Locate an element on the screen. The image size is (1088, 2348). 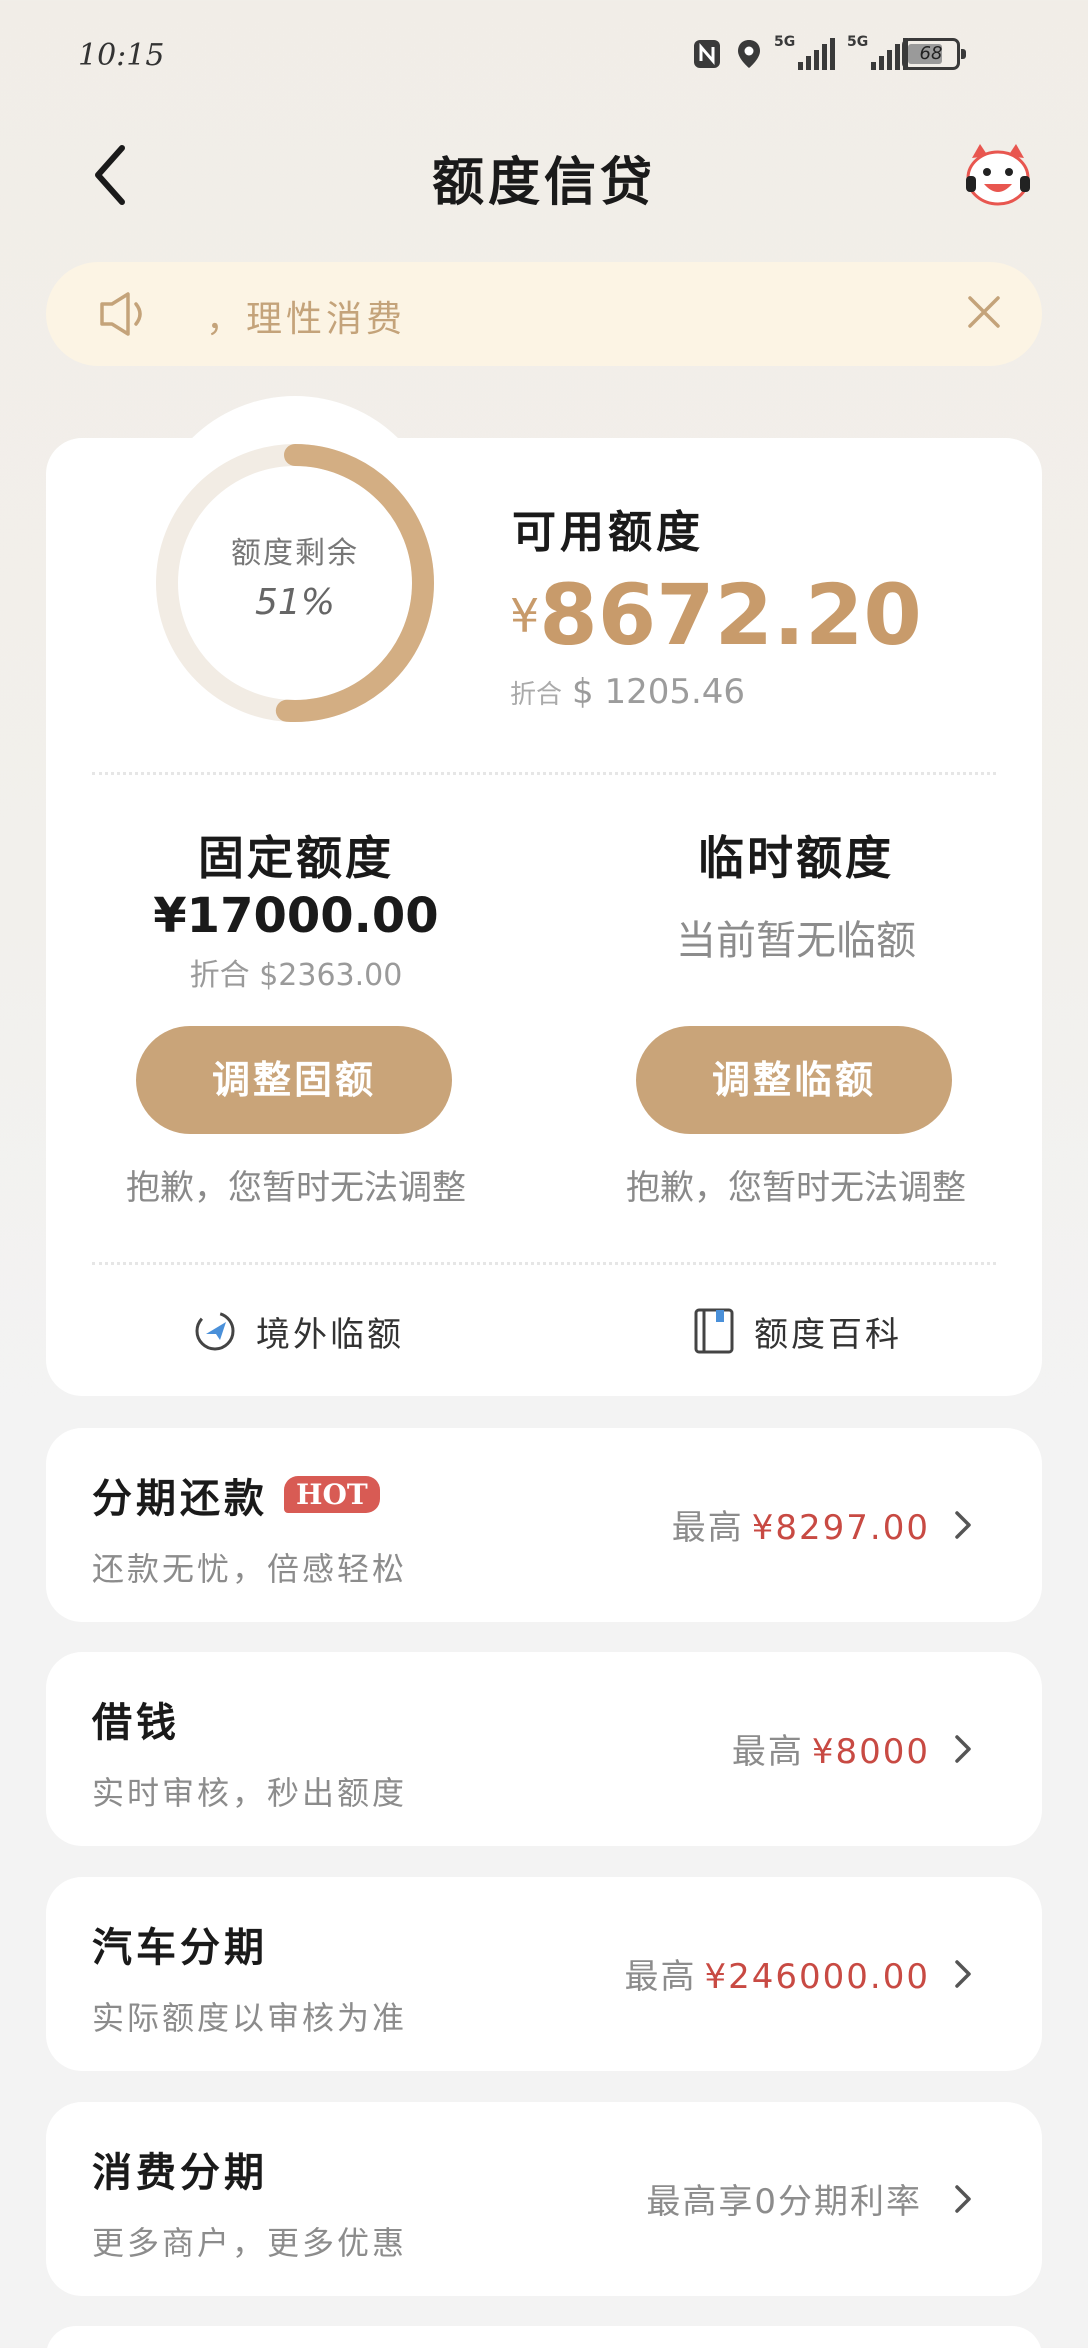
product-name: 借钱 is located at coordinates (136, 1722).